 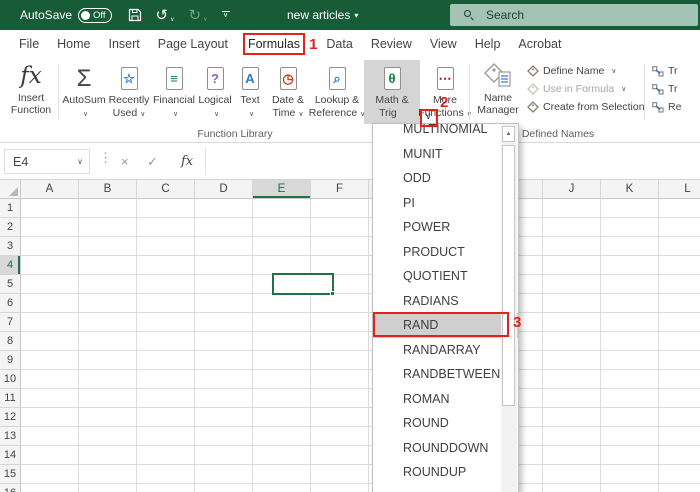 I want to click on enter-button: ✓, so click(x=152, y=161).